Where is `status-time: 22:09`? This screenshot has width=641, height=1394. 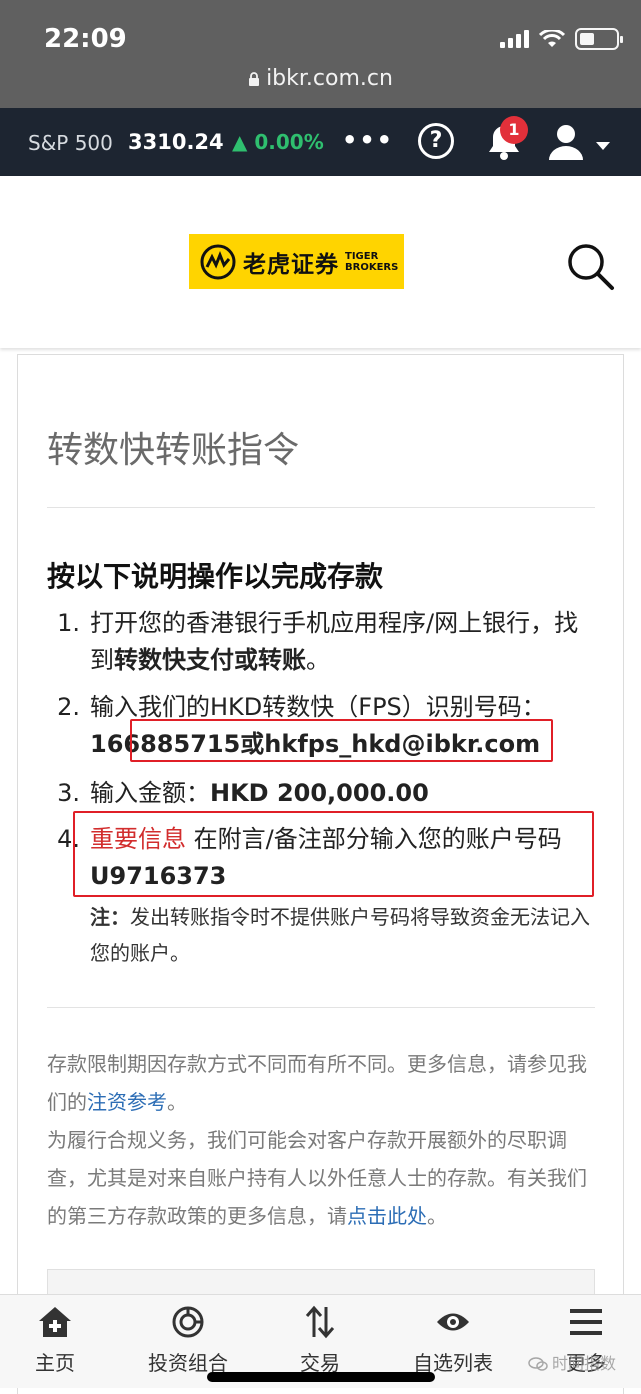
status-time: 22:09 is located at coordinates (85, 39).